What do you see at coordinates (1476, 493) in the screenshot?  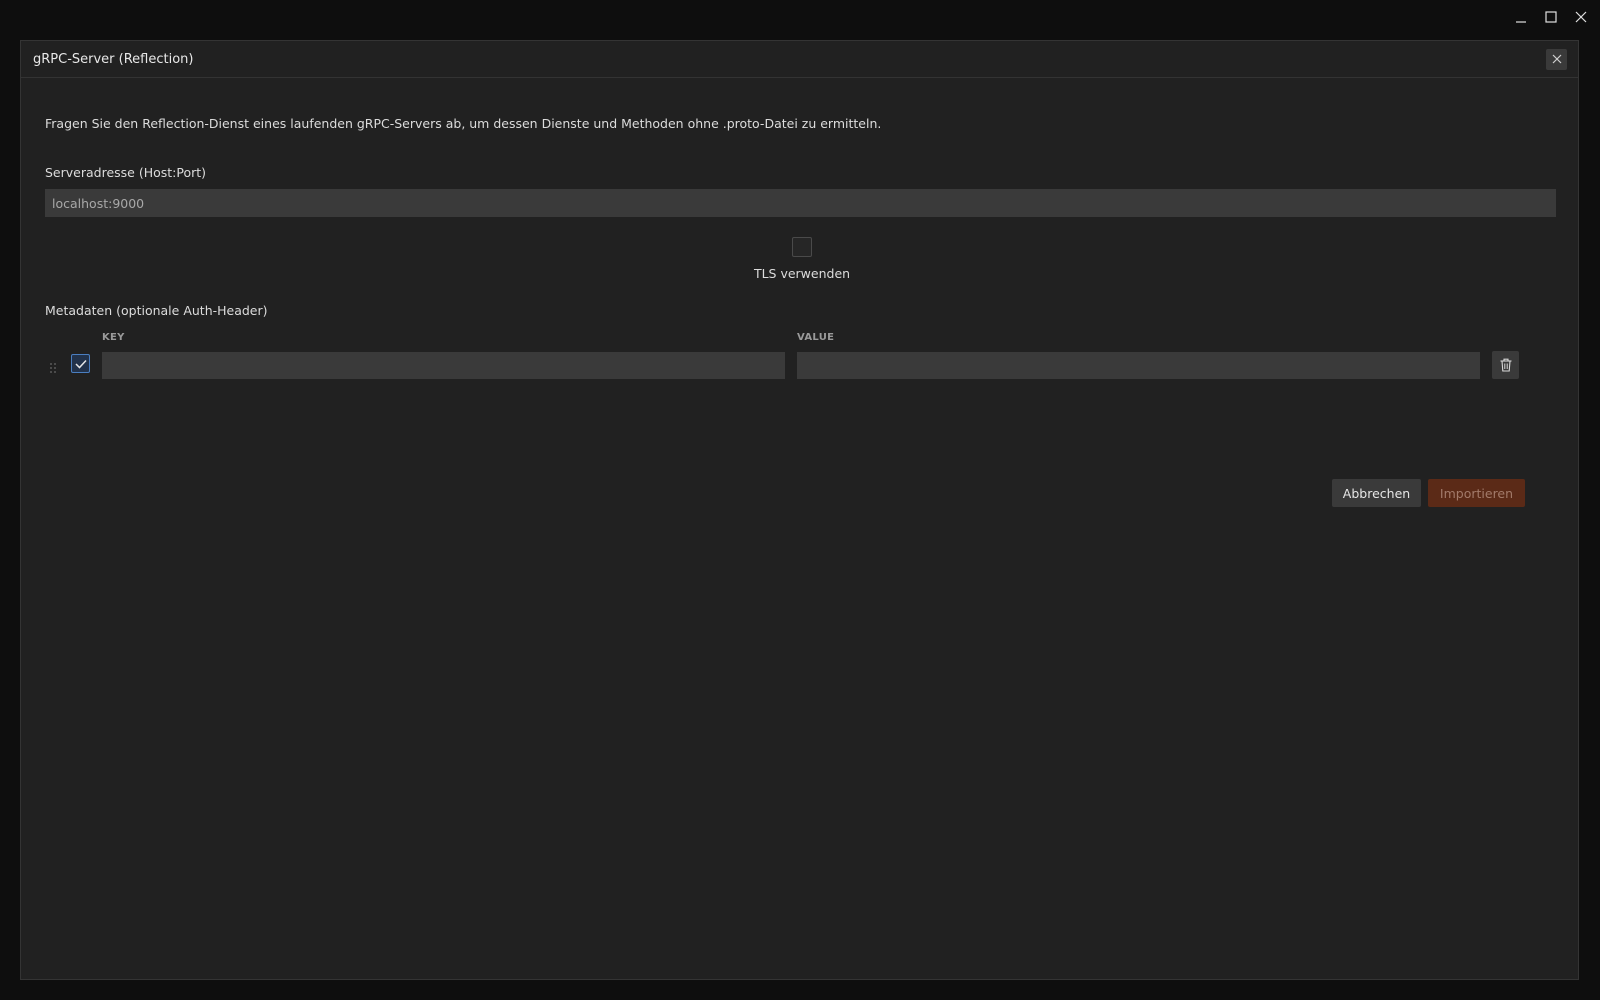 I see `import-button: Importieren` at bounding box center [1476, 493].